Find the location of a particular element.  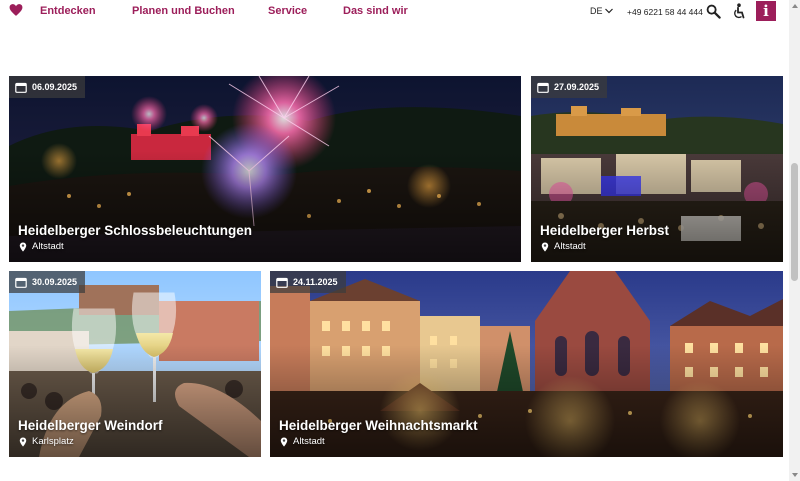

language-label: DE is located at coordinates (596, 11).